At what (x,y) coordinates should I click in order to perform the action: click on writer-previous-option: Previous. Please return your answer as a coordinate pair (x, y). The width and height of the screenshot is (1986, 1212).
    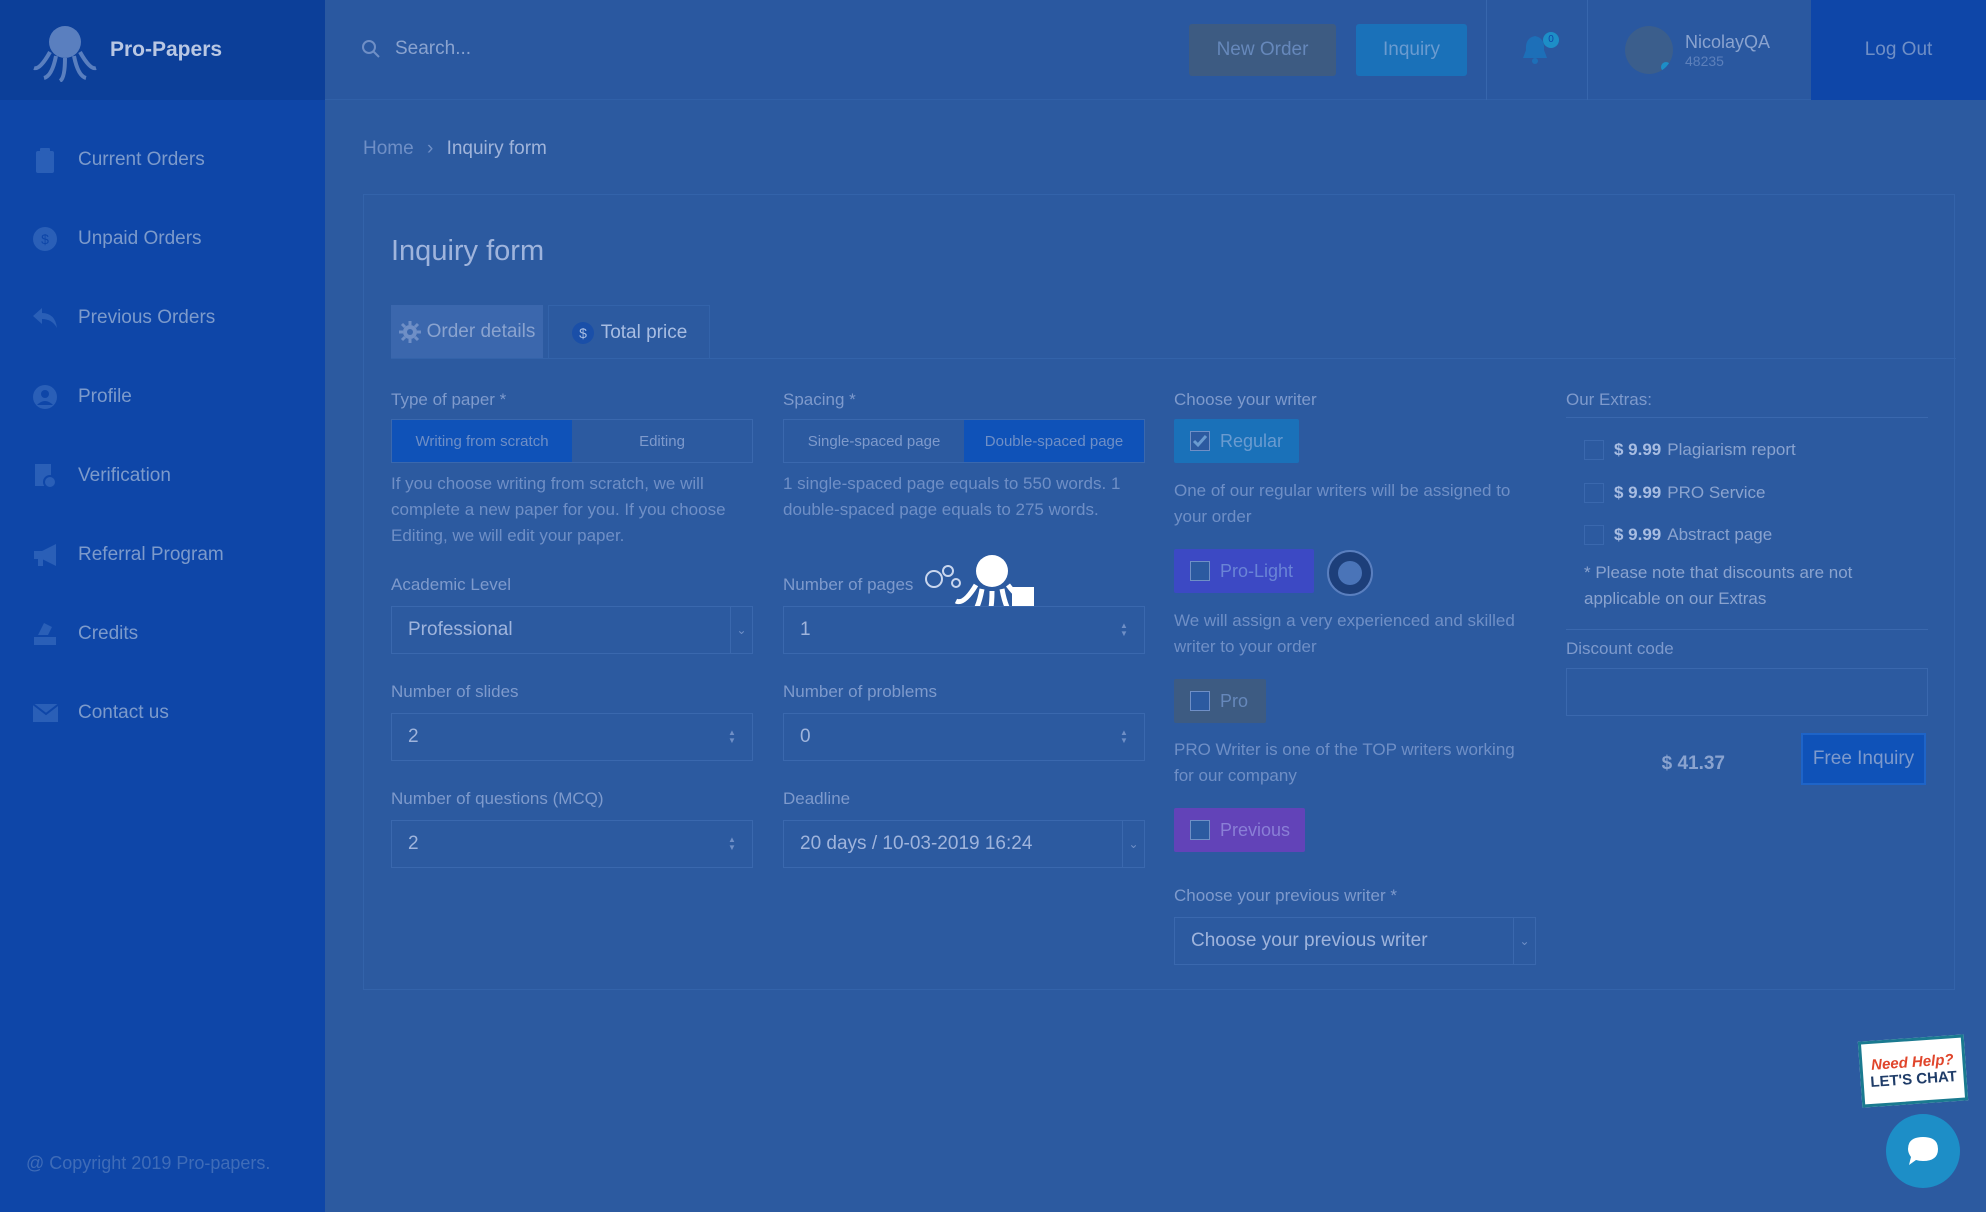
    Looking at the image, I should click on (1239, 830).